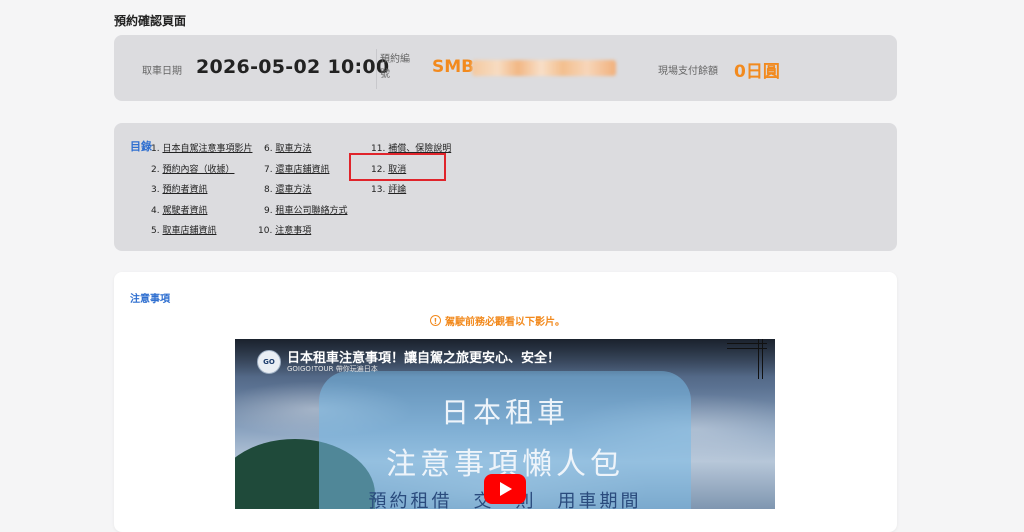  Describe the element at coordinates (287, 147) in the screenshot. I see `toc-link-6: 6. 取車方法` at that location.